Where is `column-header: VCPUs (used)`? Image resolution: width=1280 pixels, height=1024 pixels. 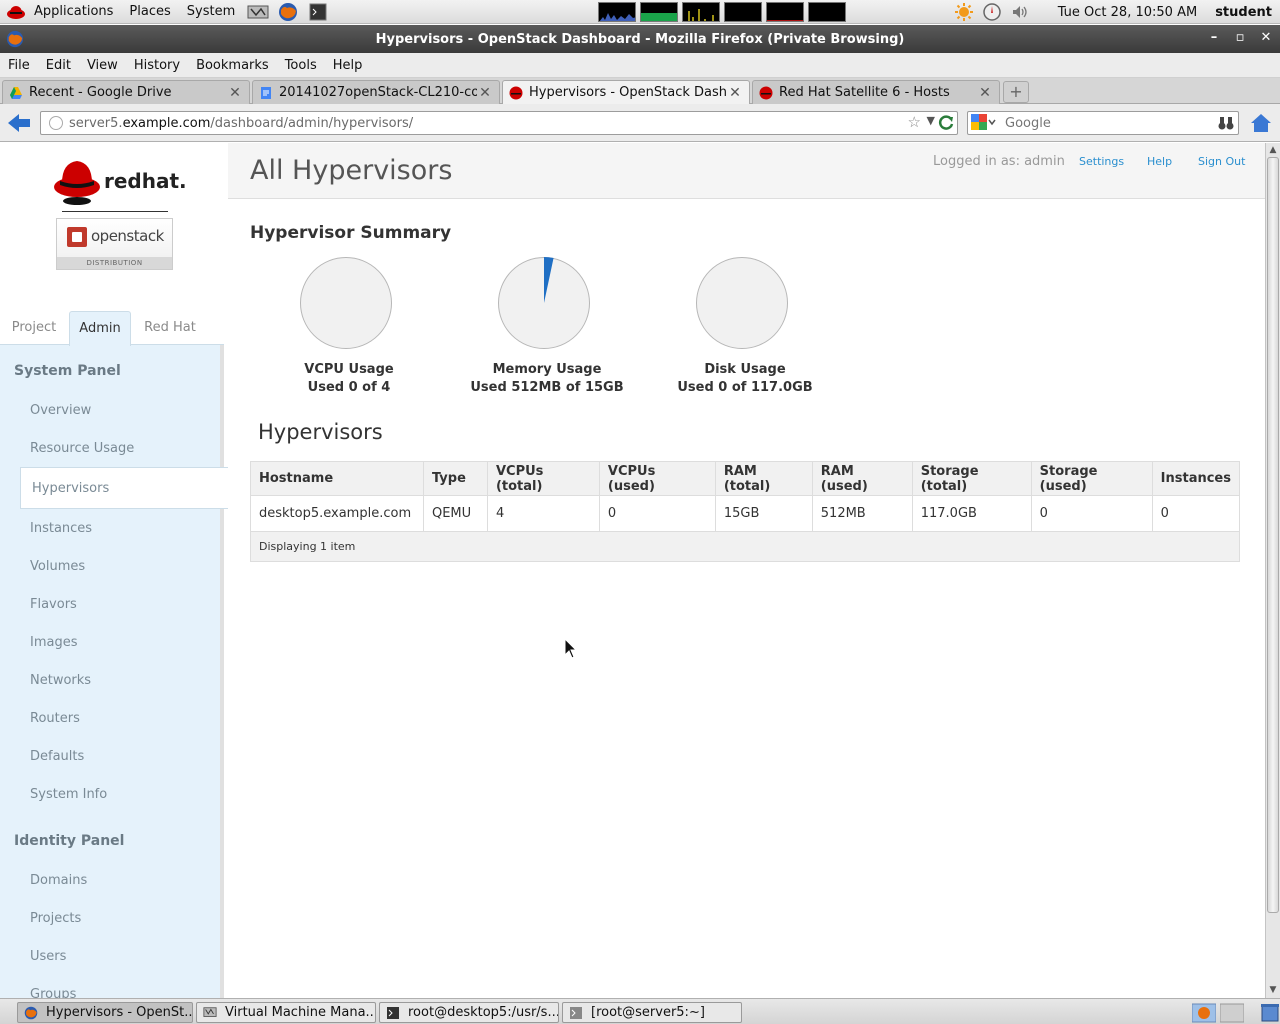 column-header: VCPUs (used) is located at coordinates (657, 478).